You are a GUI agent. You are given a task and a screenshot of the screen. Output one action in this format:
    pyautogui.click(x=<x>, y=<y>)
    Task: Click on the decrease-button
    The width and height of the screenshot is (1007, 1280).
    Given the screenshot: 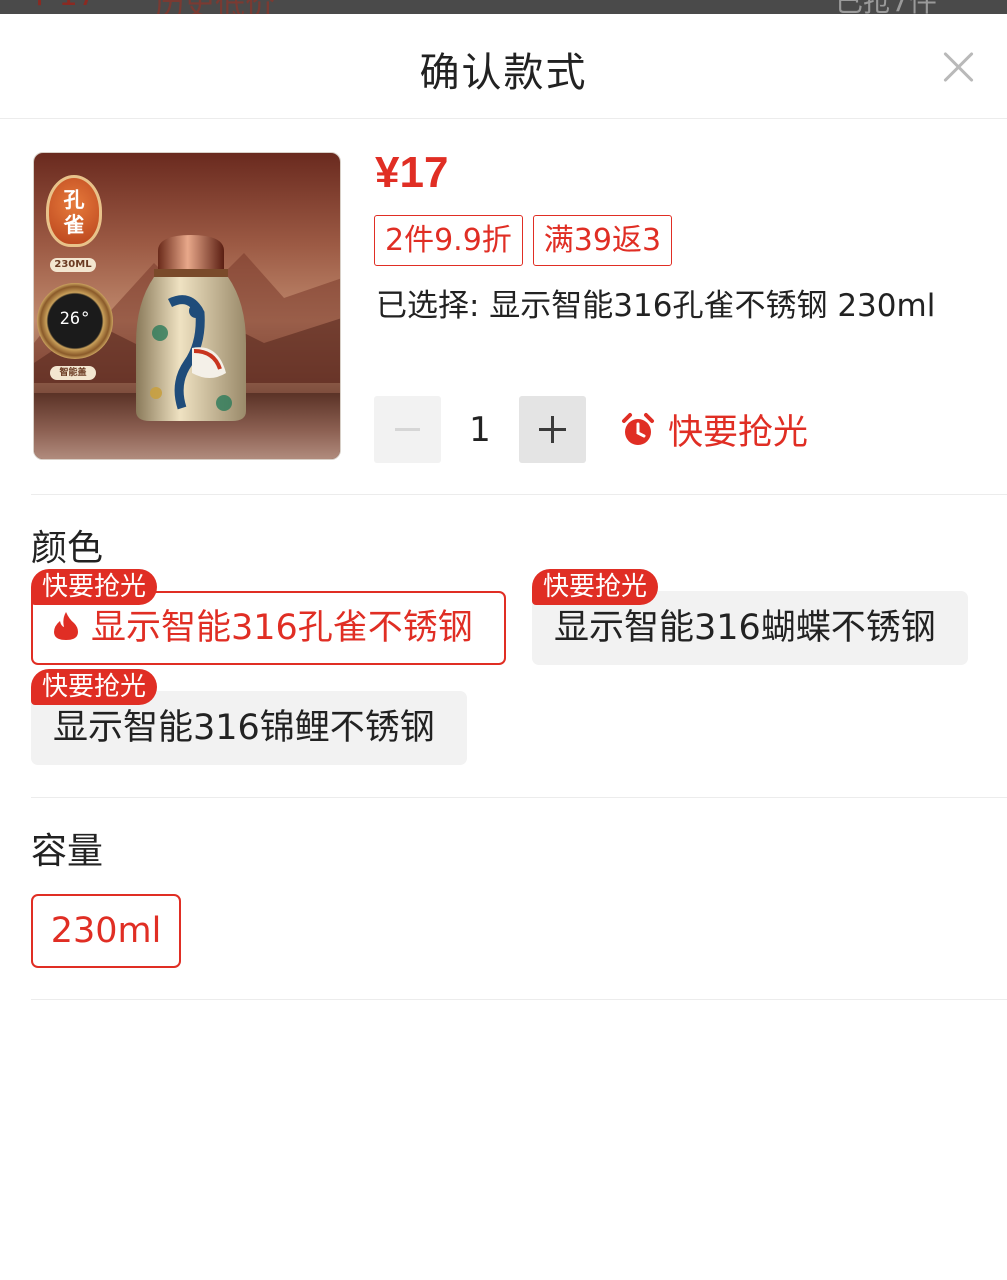 What is the action you would take?
    pyautogui.click(x=407, y=429)
    